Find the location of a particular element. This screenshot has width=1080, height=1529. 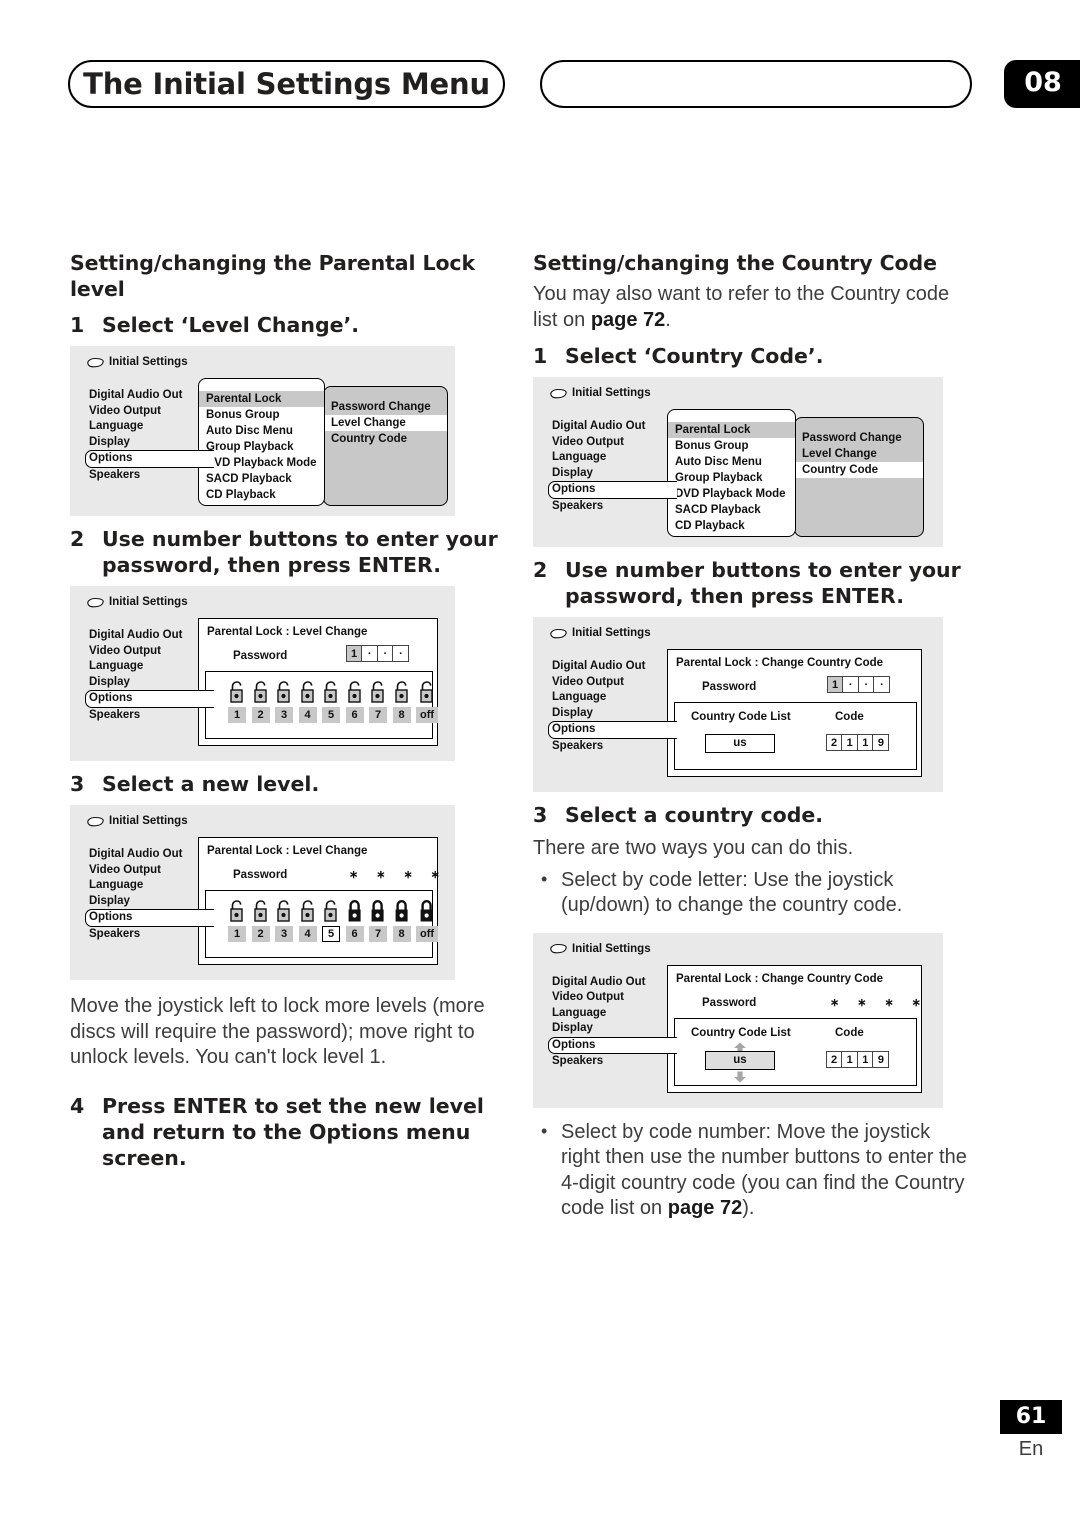

osd4-option-parental-lock: Parental Lock is located at coordinates (731, 430).